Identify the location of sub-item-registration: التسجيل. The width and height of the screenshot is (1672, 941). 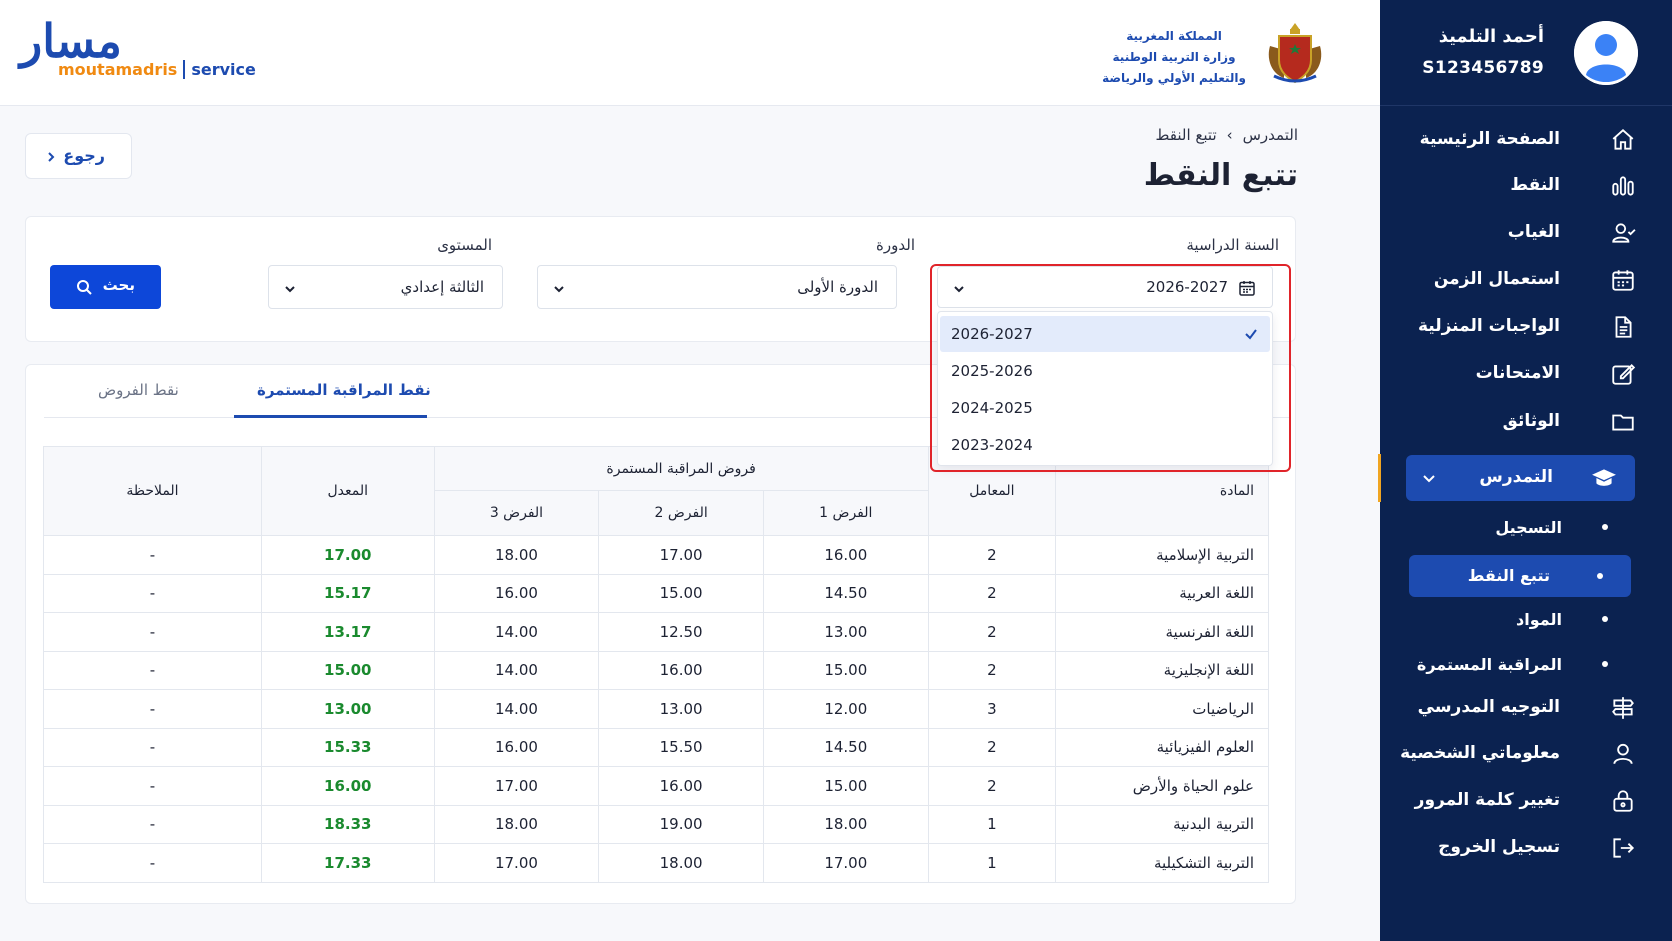
(1526, 528).